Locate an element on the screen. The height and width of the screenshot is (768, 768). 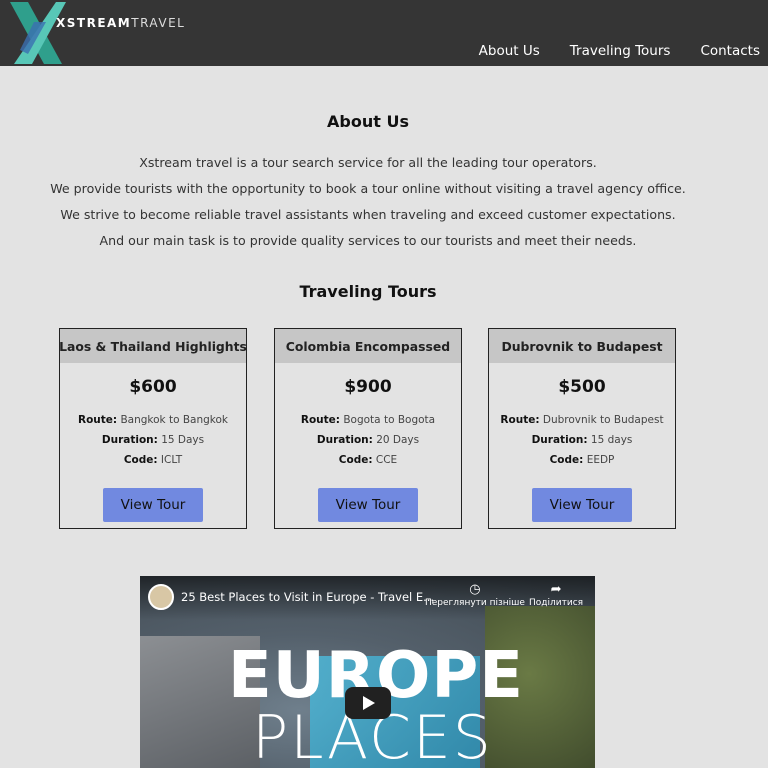
watch-later-button: ◷ Переглянути пізніше is located at coordinates (475, 595).